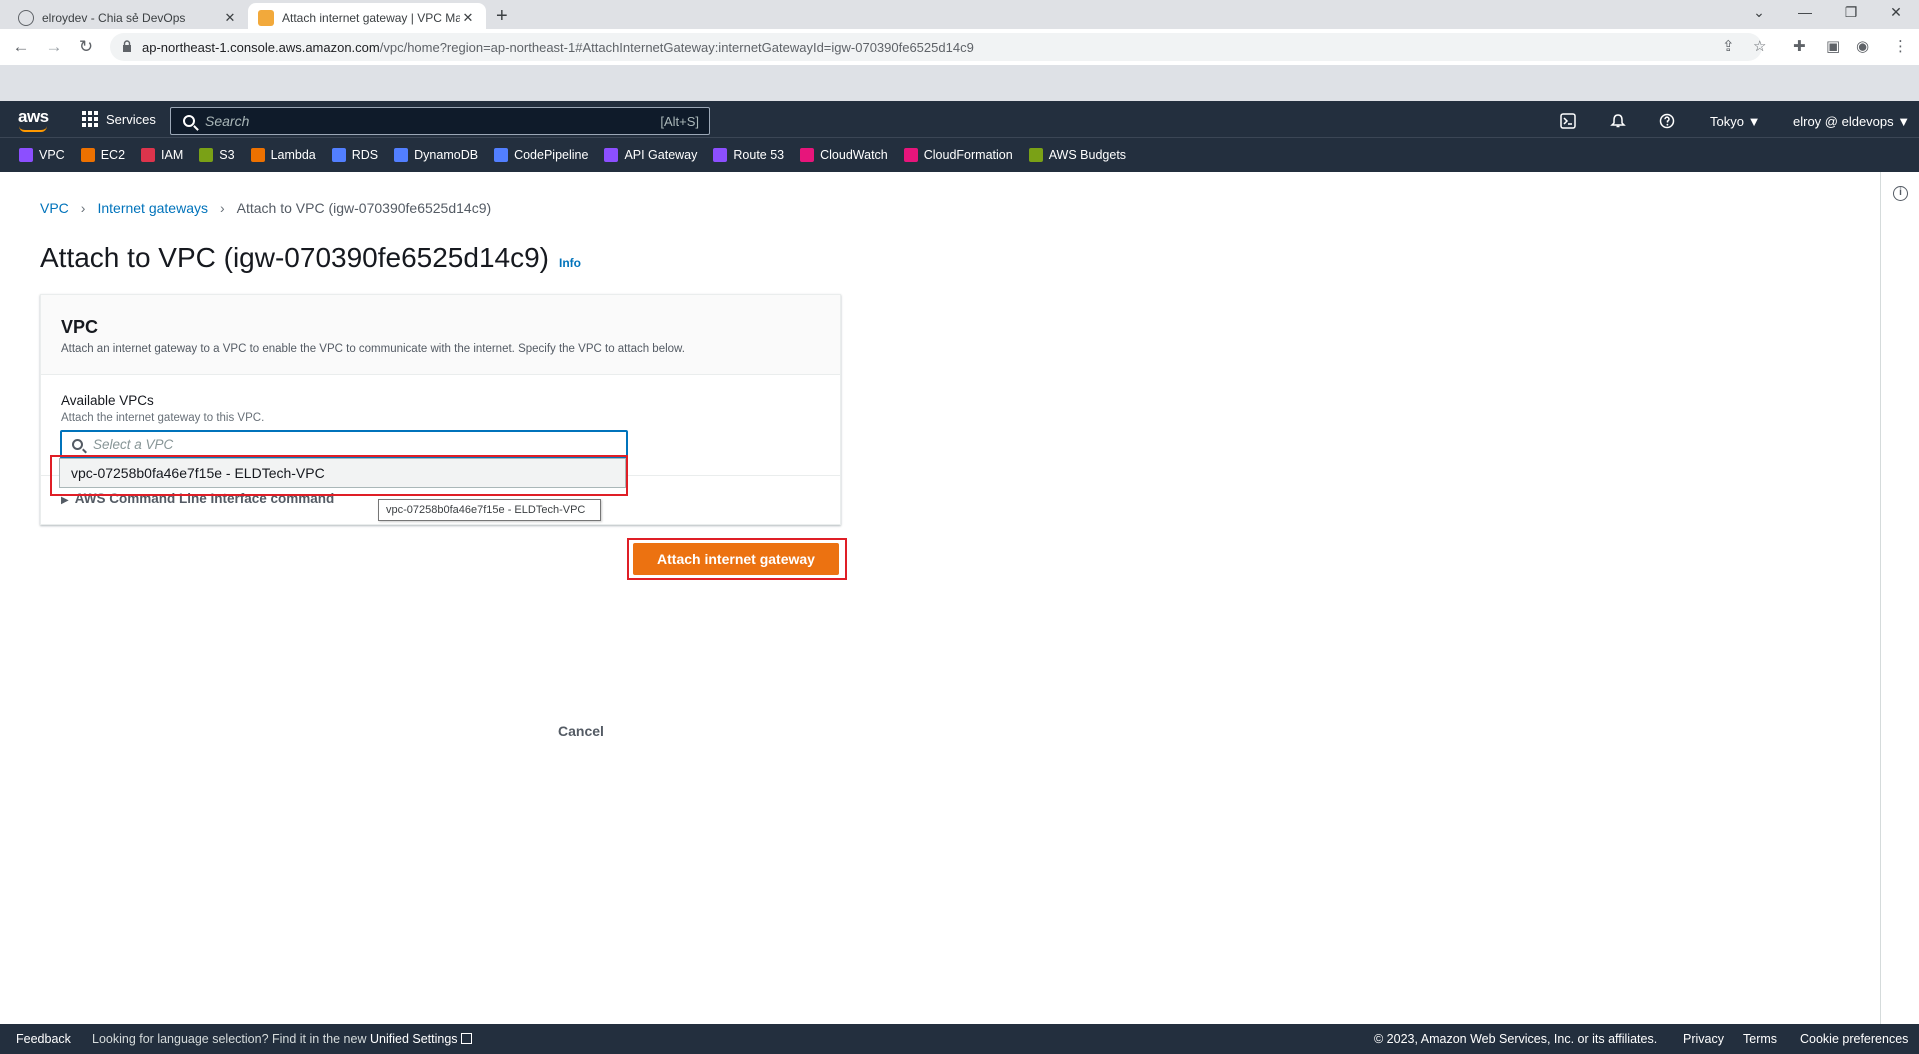 Image resolution: width=1919 pixels, height=1054 pixels. What do you see at coordinates (720, 155) in the screenshot?
I see `route53-service-icon` at bounding box center [720, 155].